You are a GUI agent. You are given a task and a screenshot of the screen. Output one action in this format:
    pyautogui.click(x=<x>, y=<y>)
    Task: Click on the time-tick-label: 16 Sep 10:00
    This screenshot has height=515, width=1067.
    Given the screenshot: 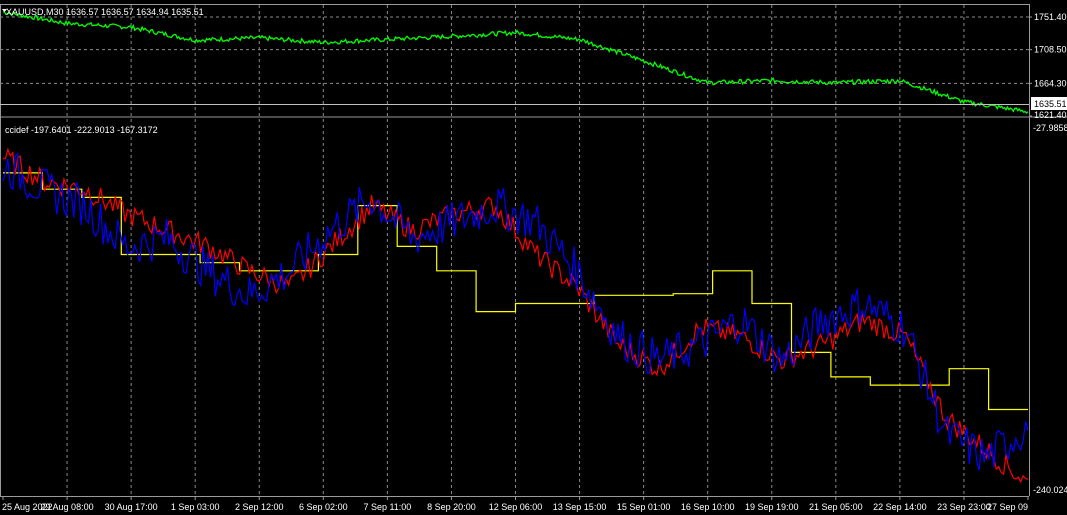 What is the action you would take?
    pyautogui.click(x=708, y=507)
    